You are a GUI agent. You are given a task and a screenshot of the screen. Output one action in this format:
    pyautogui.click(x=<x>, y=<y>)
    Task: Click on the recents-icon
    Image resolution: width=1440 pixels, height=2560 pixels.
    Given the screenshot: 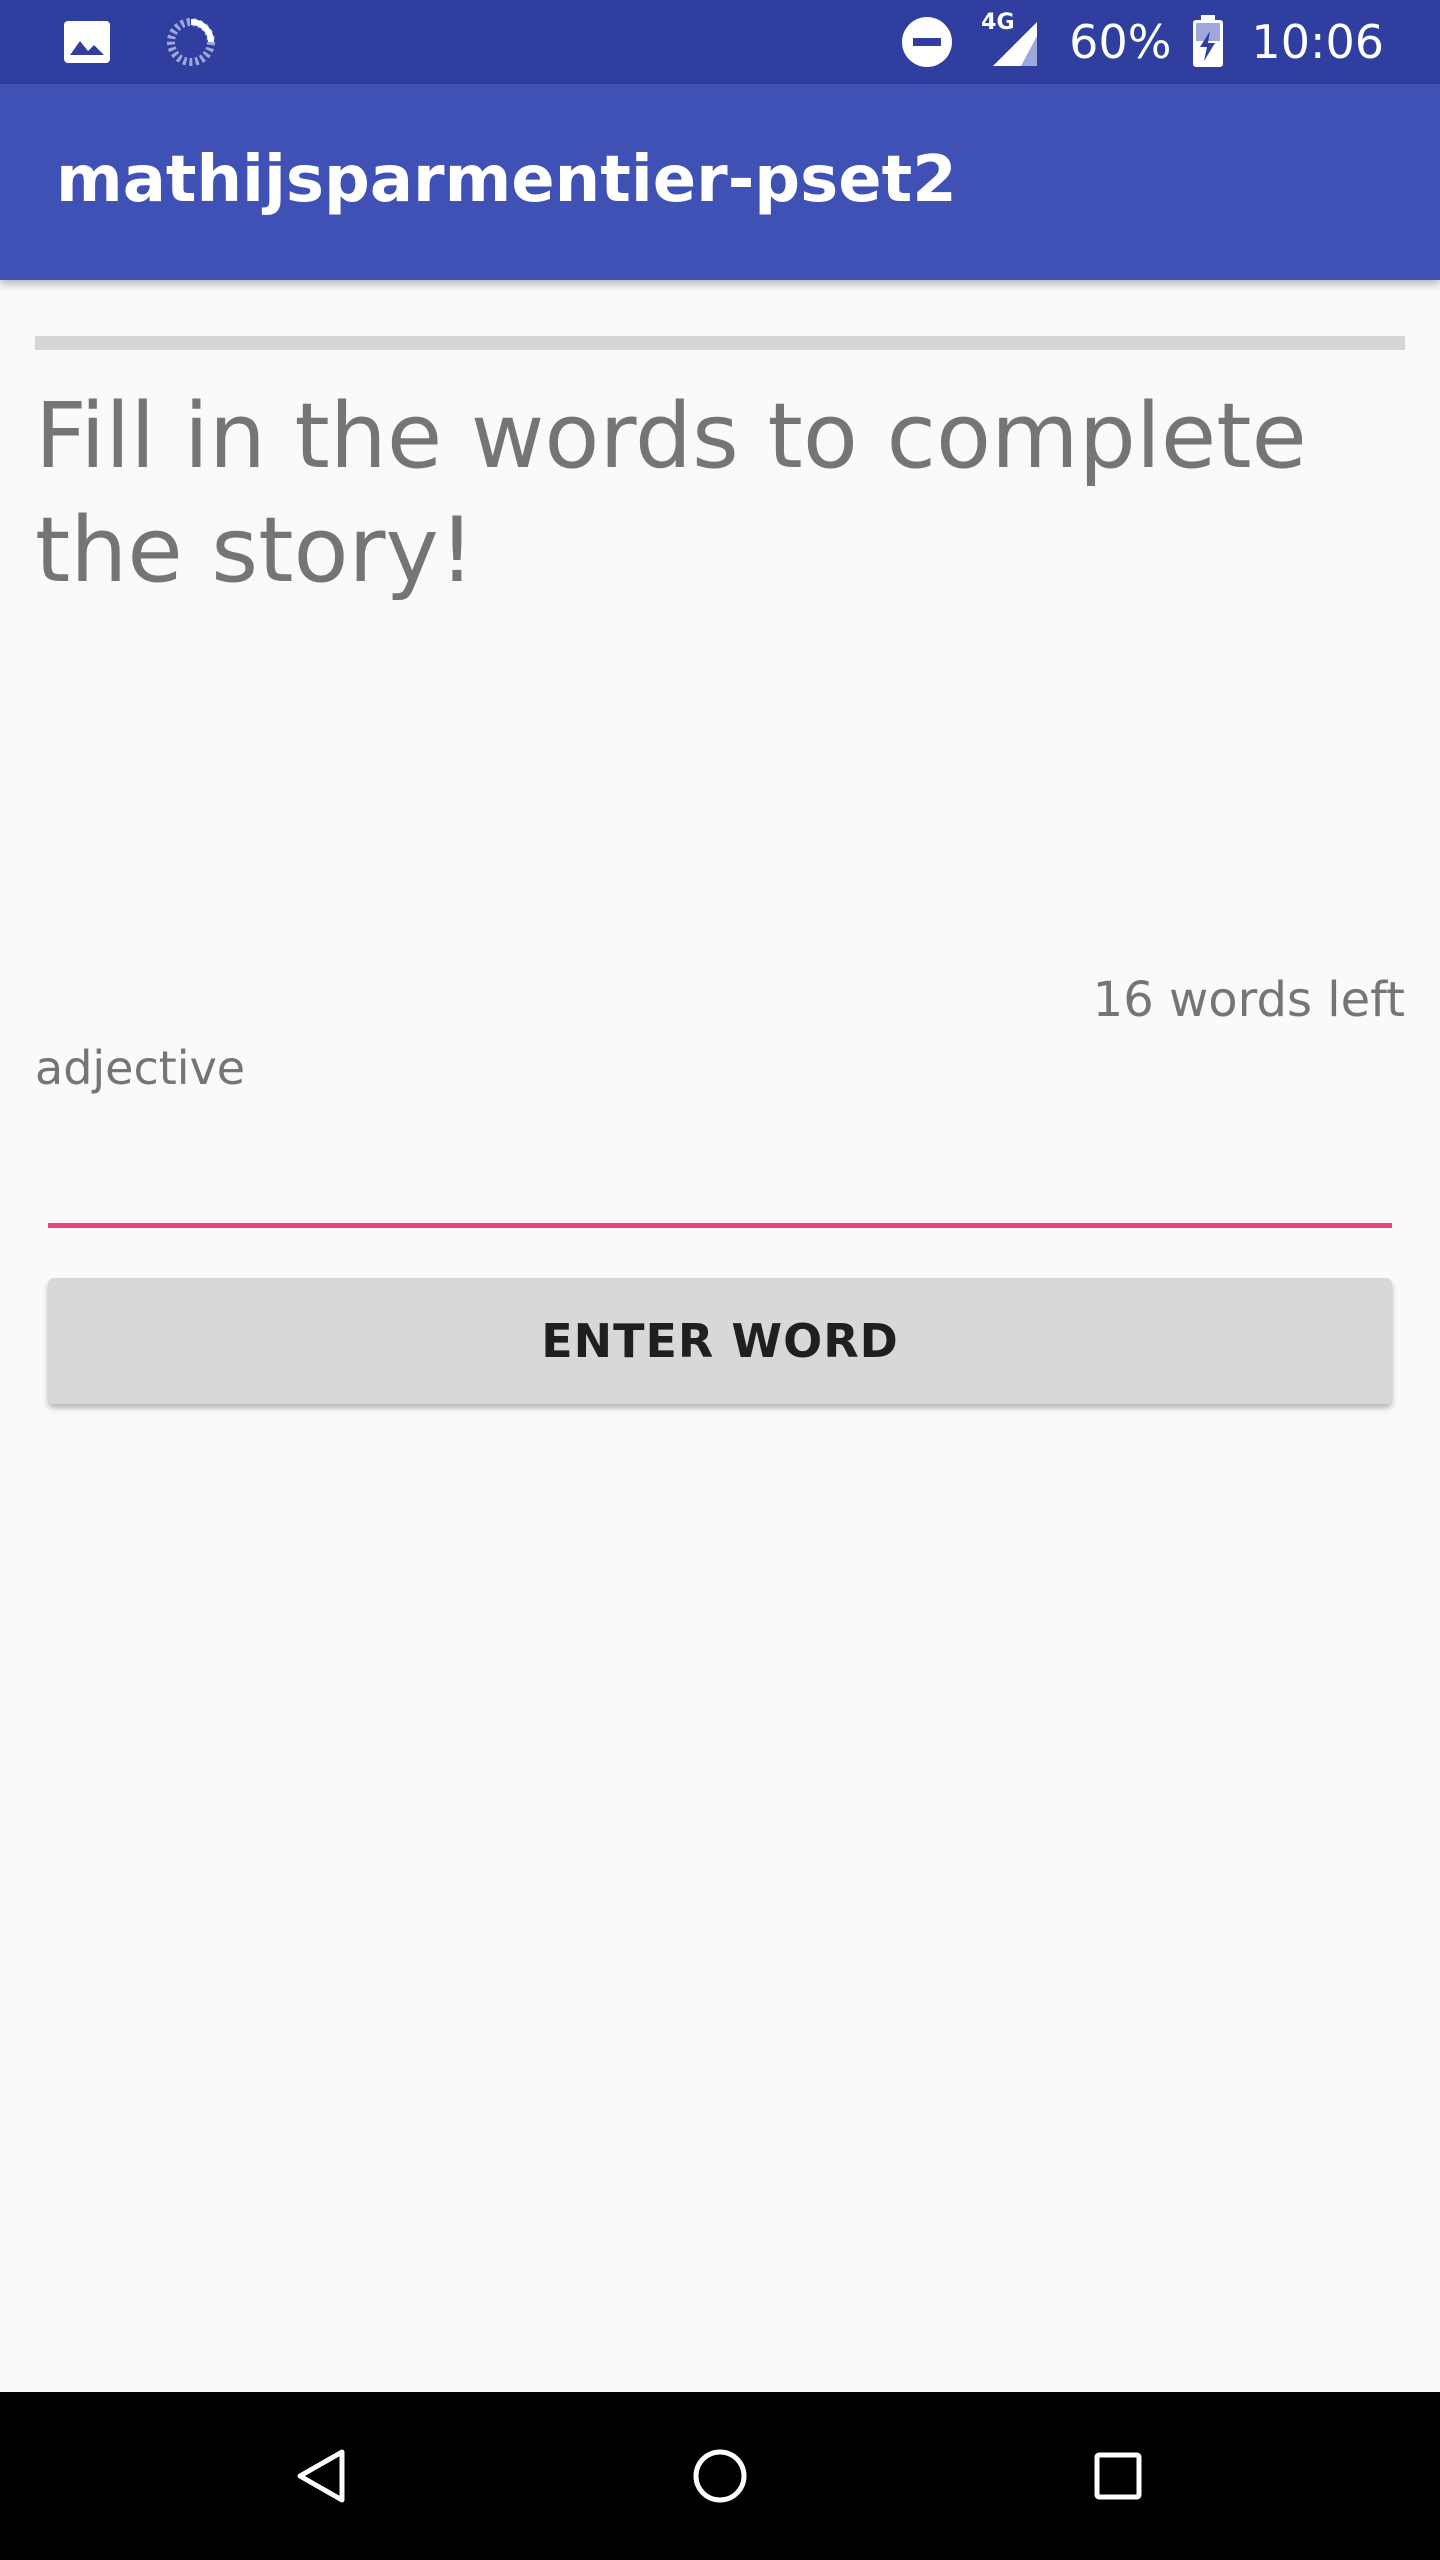 What is the action you would take?
    pyautogui.click(x=1118, y=2476)
    